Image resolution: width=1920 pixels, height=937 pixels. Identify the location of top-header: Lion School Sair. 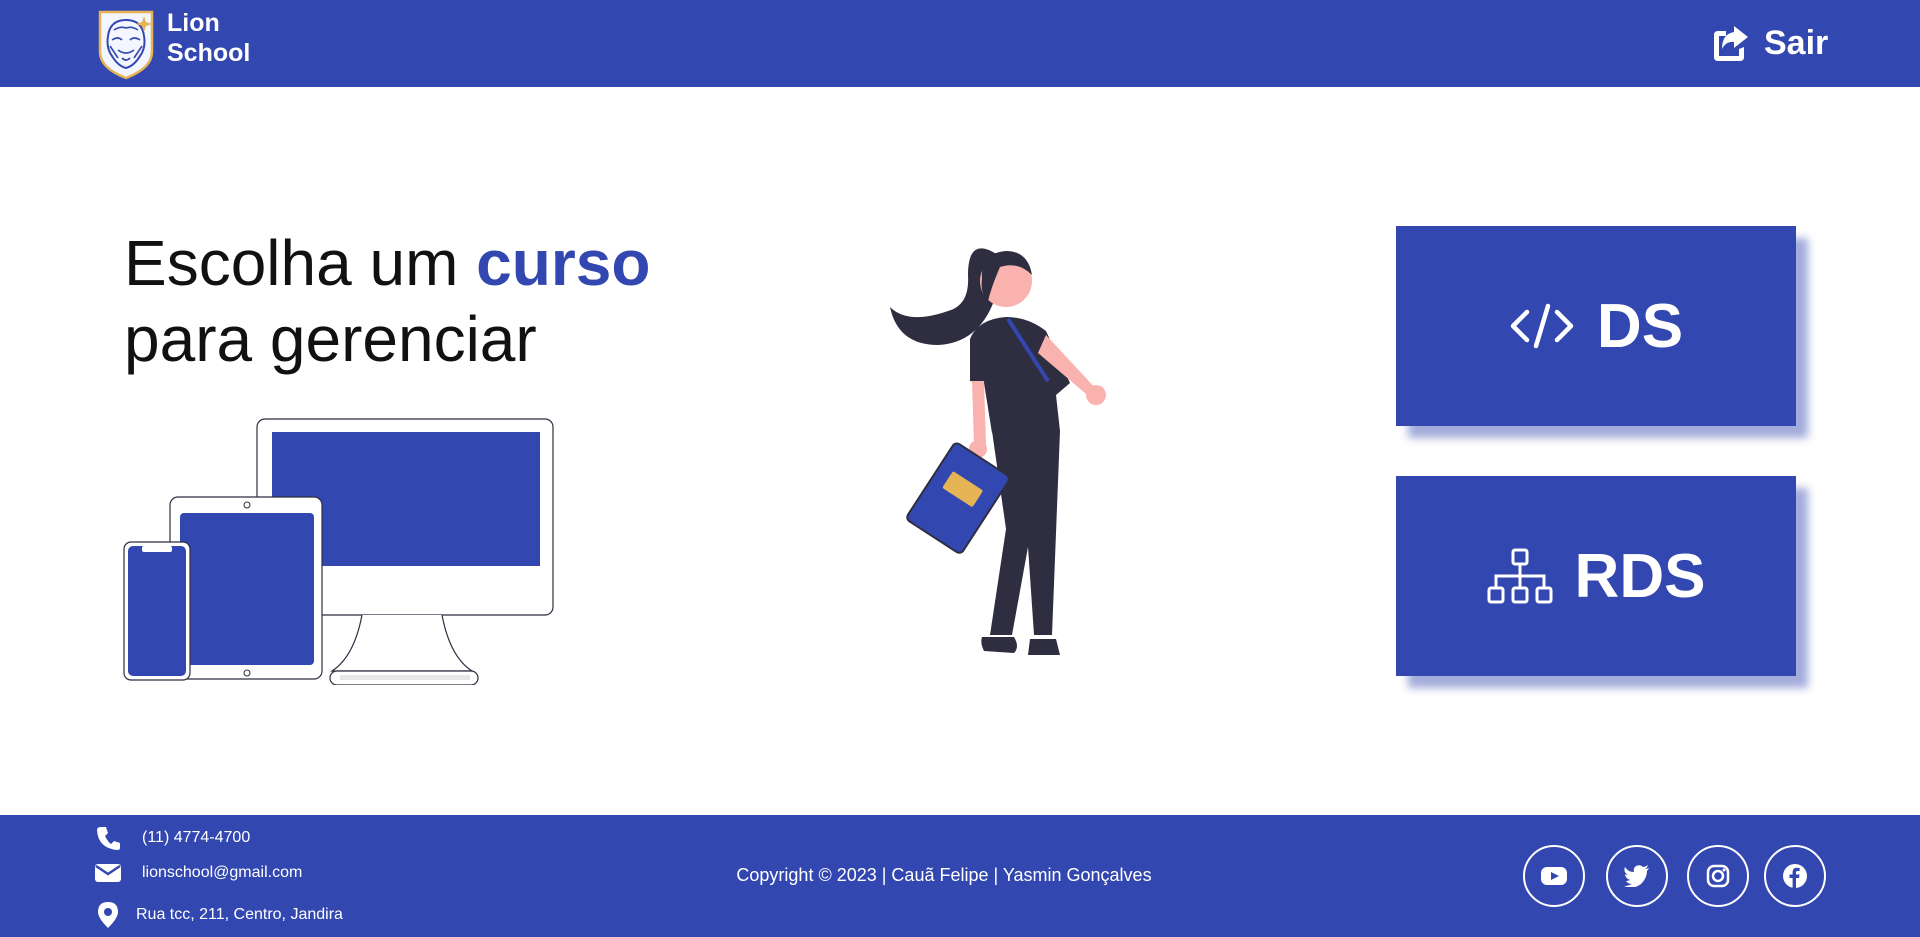
(960, 43).